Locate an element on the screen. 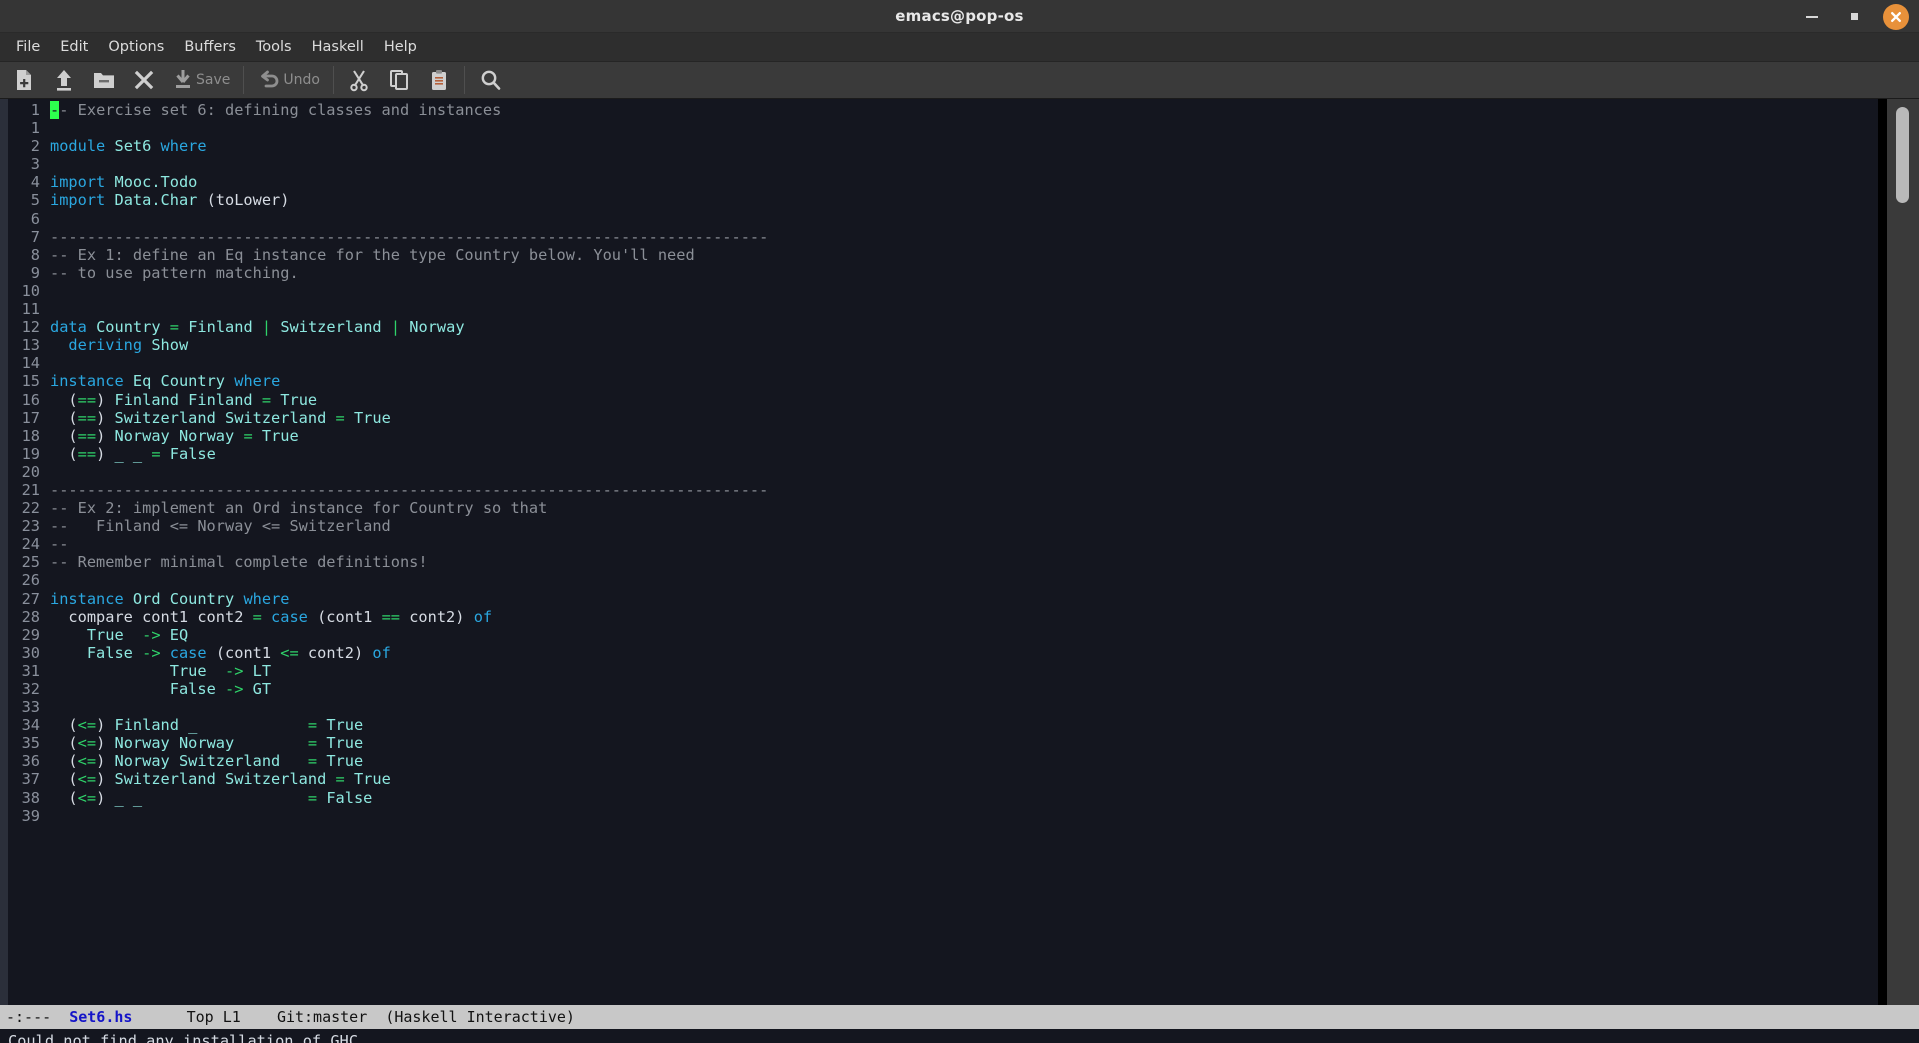  code-token: == is located at coordinates (87, 399).